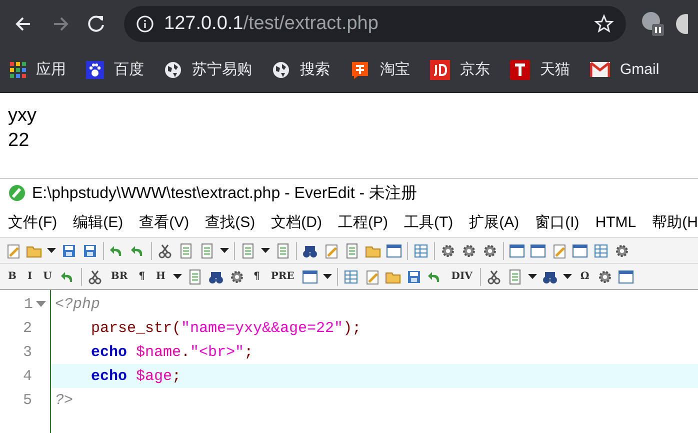 This screenshot has height=433, width=698. Describe the element at coordinates (28, 304) in the screenshot. I see `line-number: 1` at that location.